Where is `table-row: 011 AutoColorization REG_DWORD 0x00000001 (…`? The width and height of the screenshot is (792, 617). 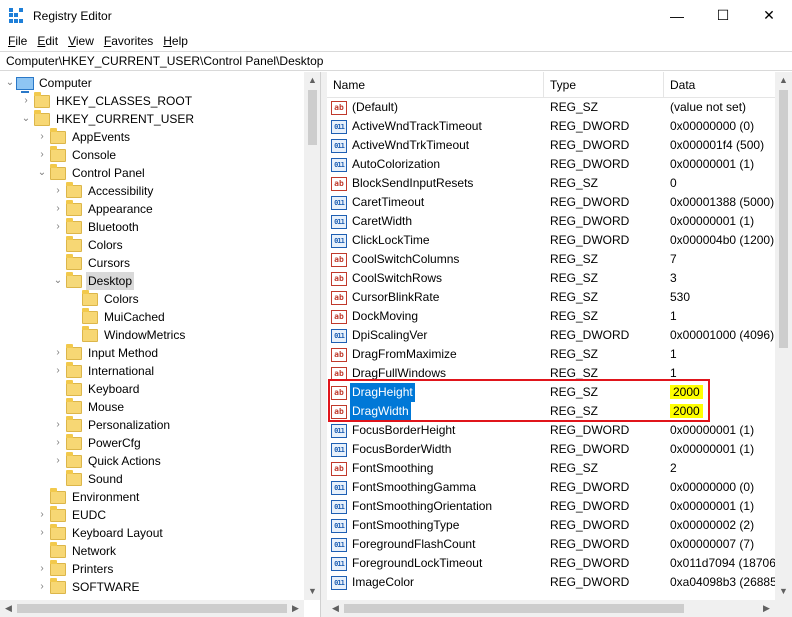
table-row: 011 AutoColorization REG_DWORD 0x00000001 (… is located at coordinates (551, 164).